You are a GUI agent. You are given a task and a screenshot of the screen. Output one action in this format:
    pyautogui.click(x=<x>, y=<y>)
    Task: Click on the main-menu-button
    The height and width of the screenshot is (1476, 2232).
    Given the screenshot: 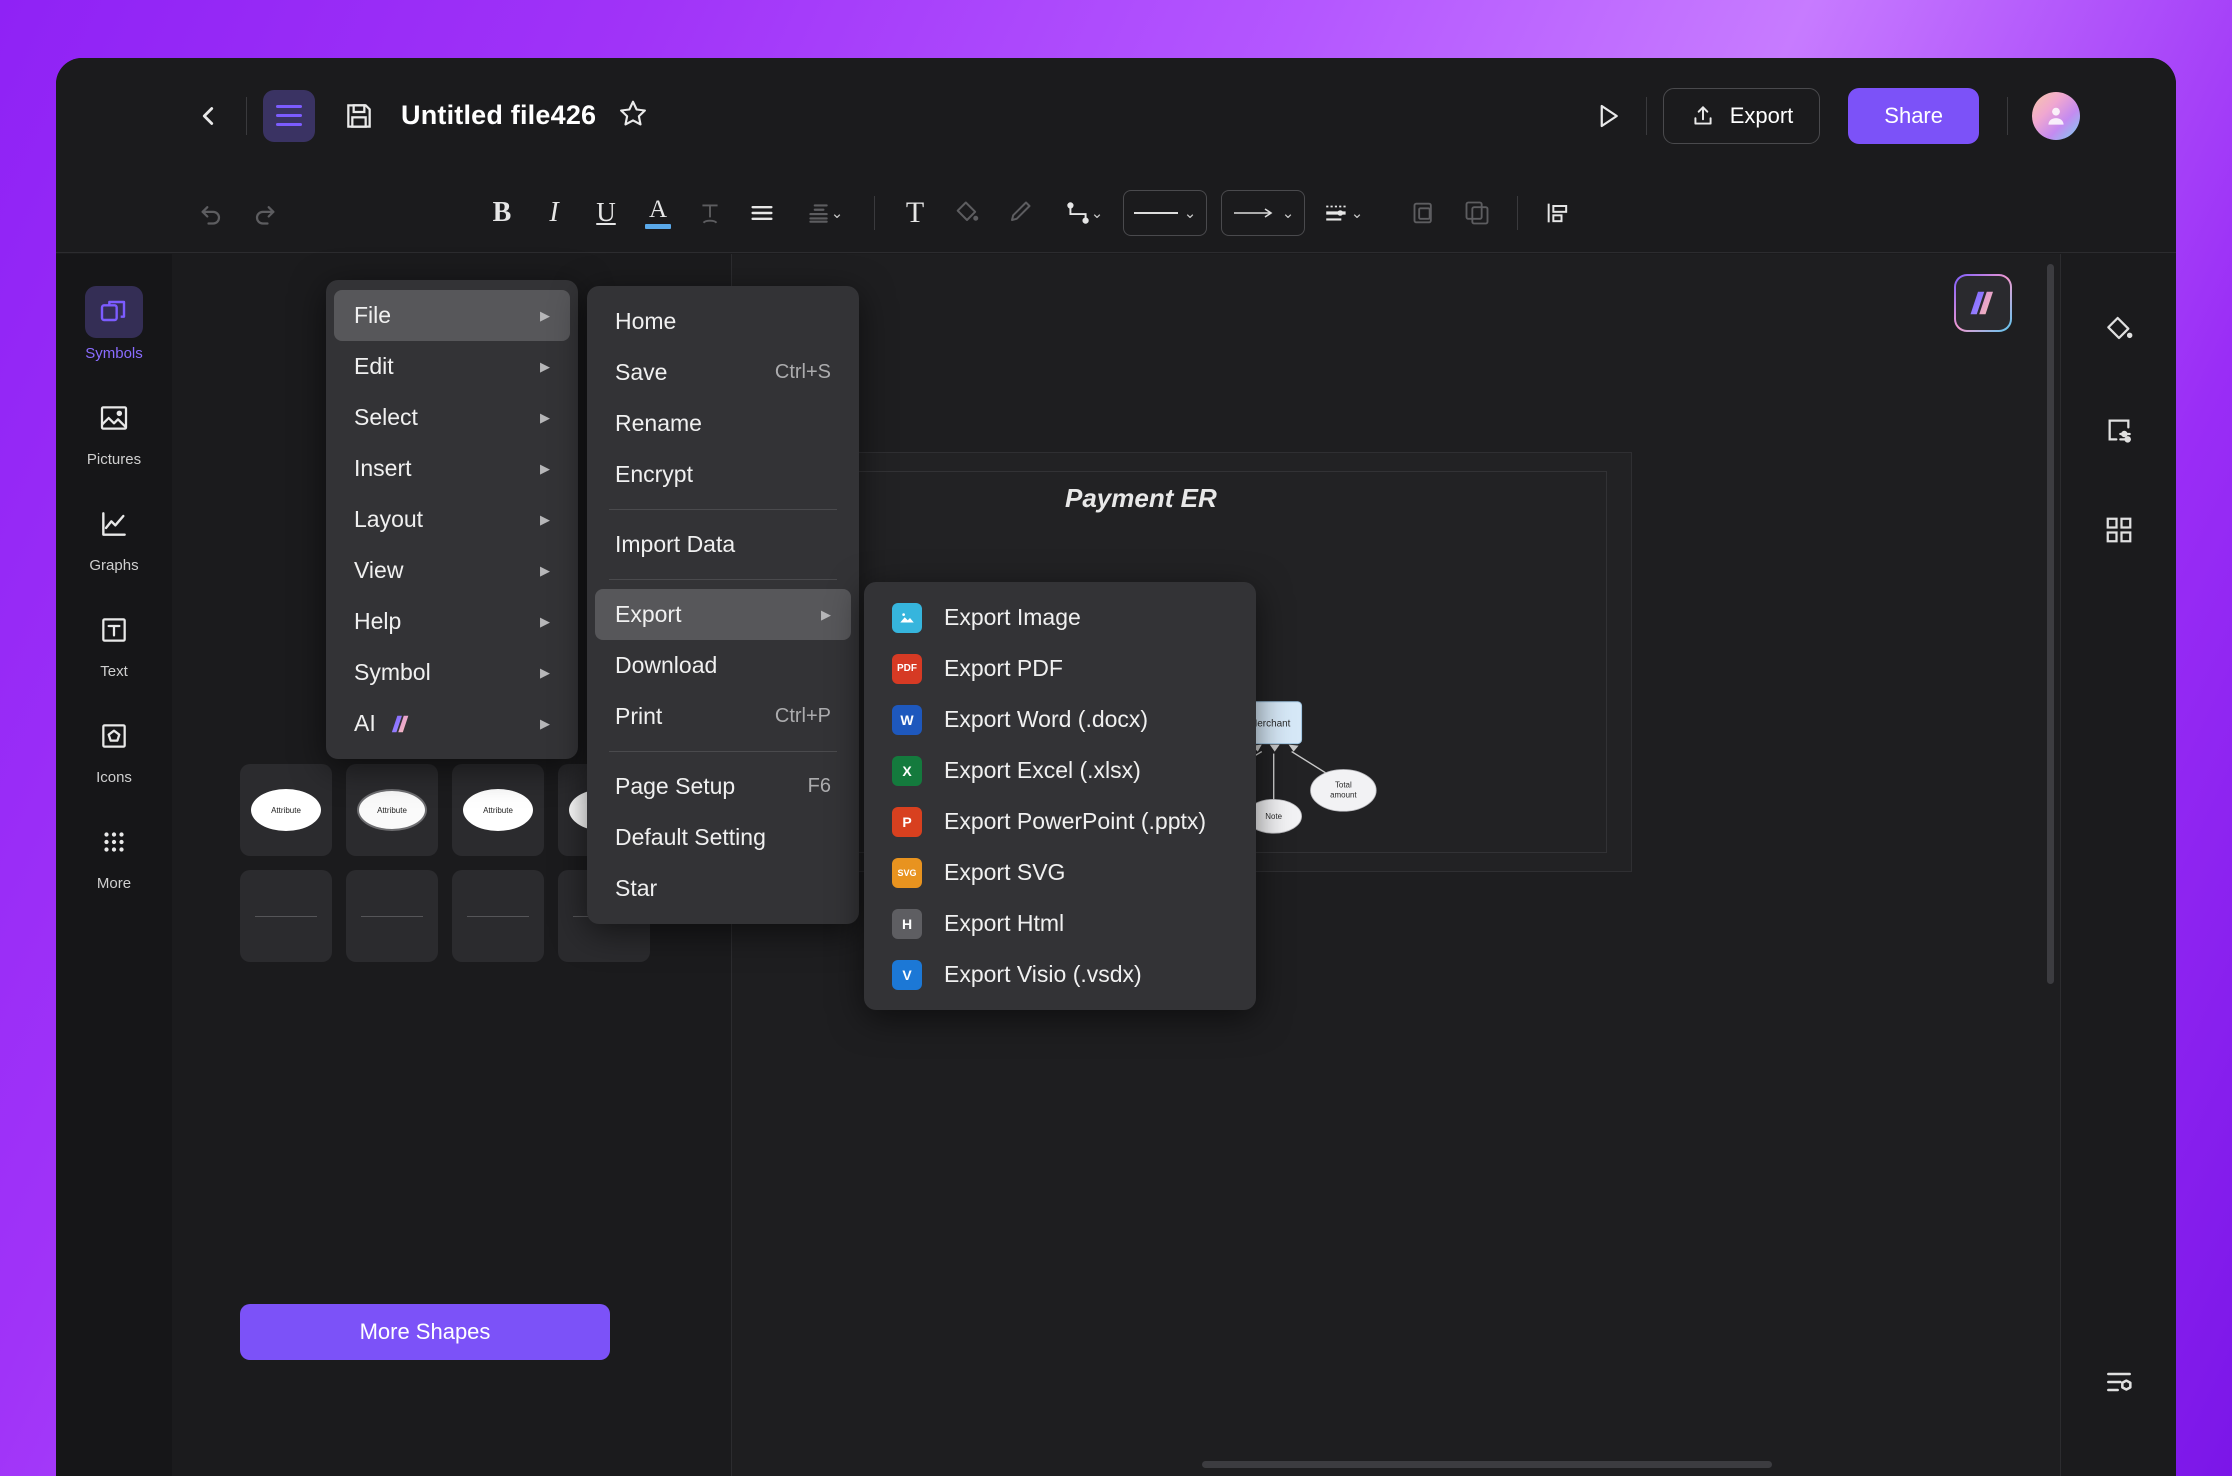 What is the action you would take?
    pyautogui.click(x=289, y=115)
    